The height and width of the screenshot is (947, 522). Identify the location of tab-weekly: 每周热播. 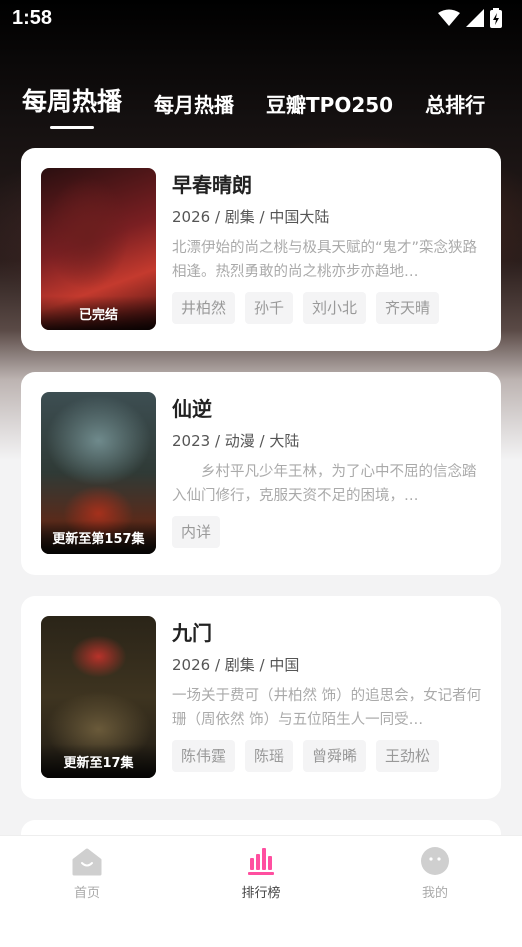
(72, 105).